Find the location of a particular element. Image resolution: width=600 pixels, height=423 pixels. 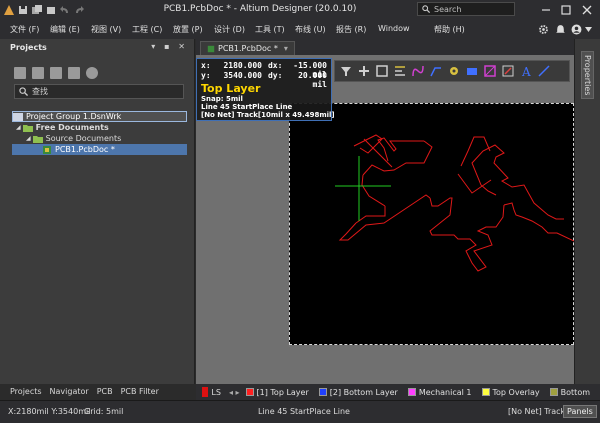

layer-tab-label: Mechanical 1 is located at coordinates (445, 392).